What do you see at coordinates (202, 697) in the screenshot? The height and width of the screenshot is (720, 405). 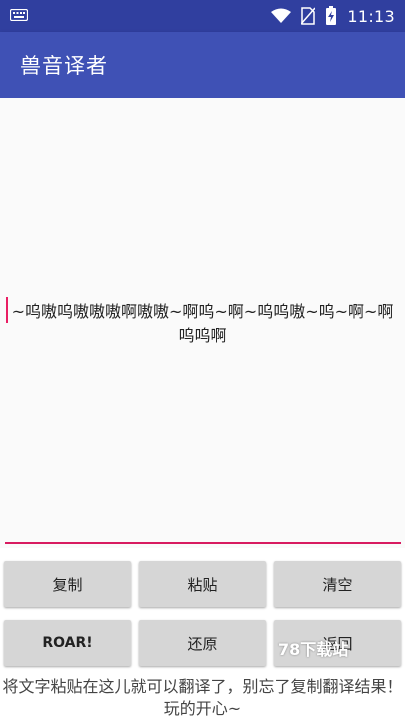 I see `hint-text: 将文字粘贴在这儿就可以翻译了，别忘了复制翻译结果！玩的开心~` at bounding box center [202, 697].